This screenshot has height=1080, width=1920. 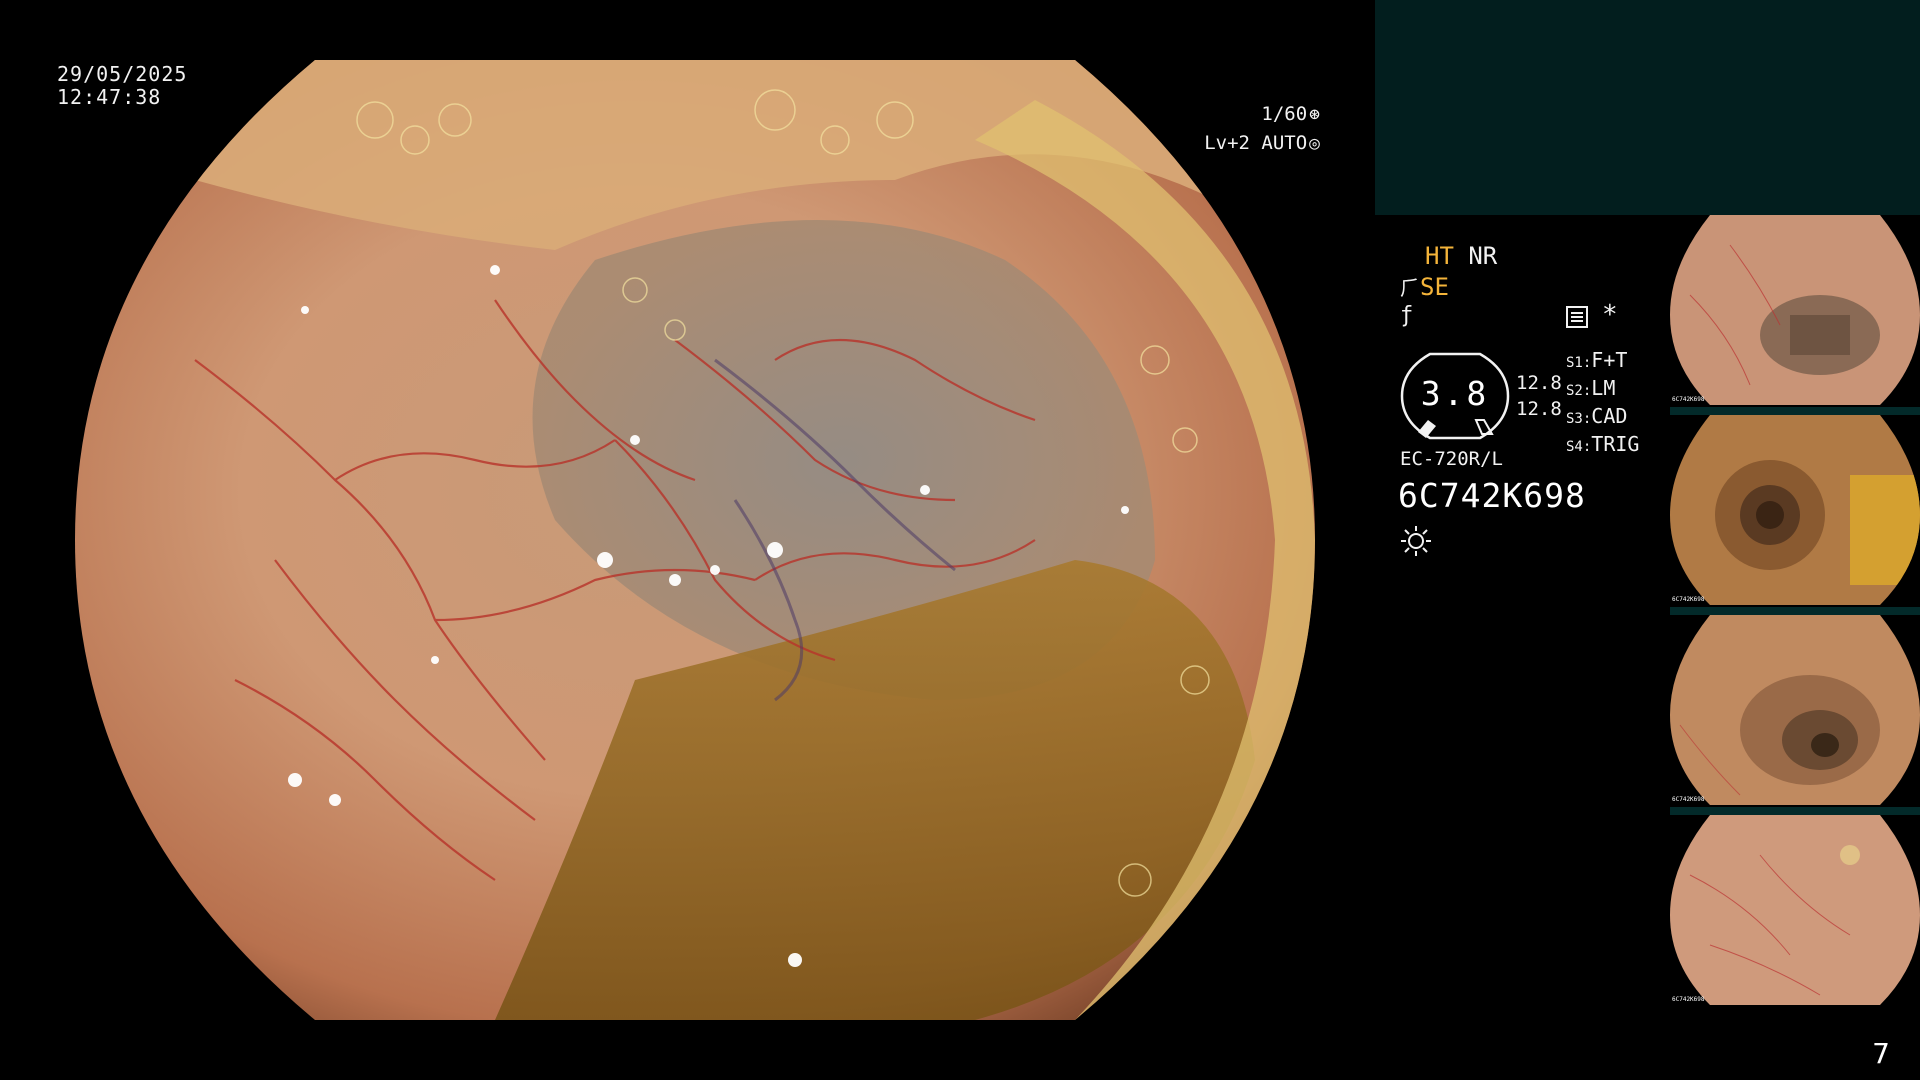 I want to click on switch-s2: S2:LM, so click(x=1591, y=388).